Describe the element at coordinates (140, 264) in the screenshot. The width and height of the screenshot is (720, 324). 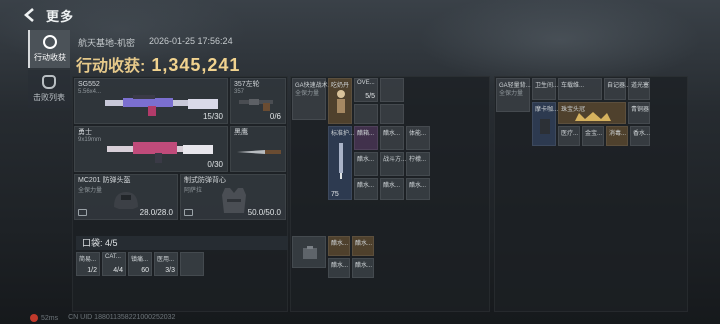
I see `pocket-item: 镇痛... 60` at that location.